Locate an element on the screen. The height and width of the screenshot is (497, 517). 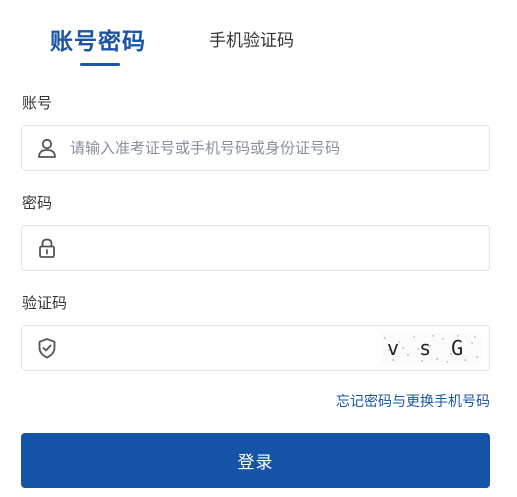
account-input is located at coordinates (220, 148).